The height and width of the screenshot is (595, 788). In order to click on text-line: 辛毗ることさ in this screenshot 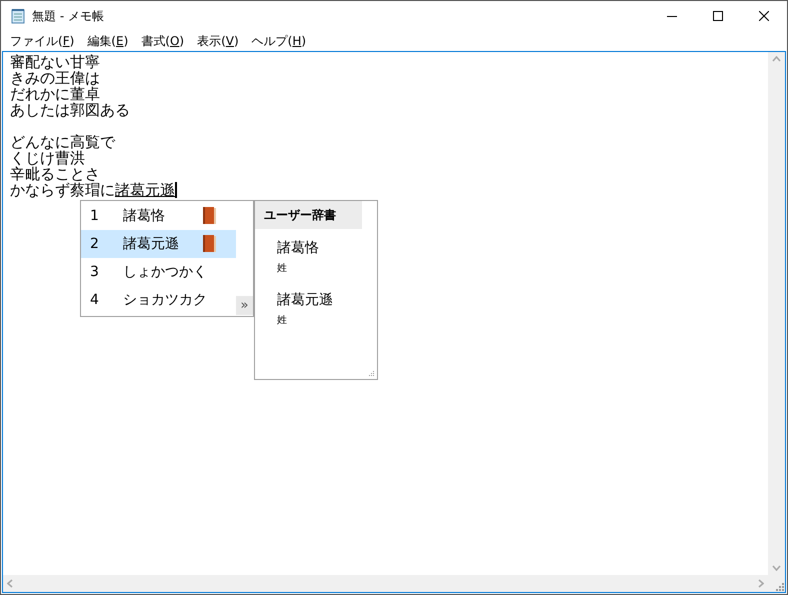, I will do `click(55, 174)`.